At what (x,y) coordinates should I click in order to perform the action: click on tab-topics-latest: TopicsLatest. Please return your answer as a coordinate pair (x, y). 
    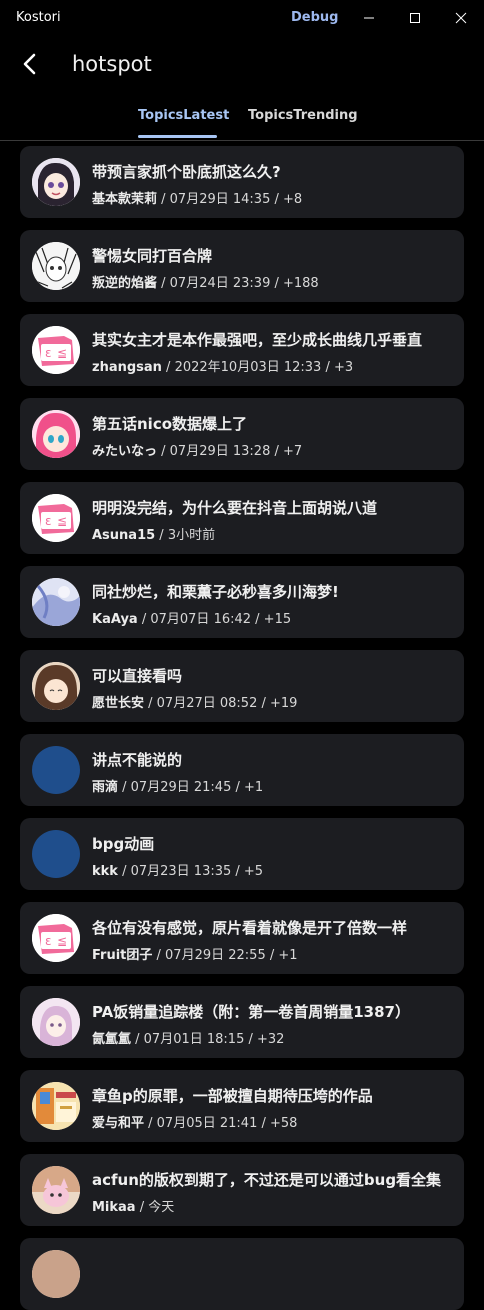
    Looking at the image, I should click on (183, 115).